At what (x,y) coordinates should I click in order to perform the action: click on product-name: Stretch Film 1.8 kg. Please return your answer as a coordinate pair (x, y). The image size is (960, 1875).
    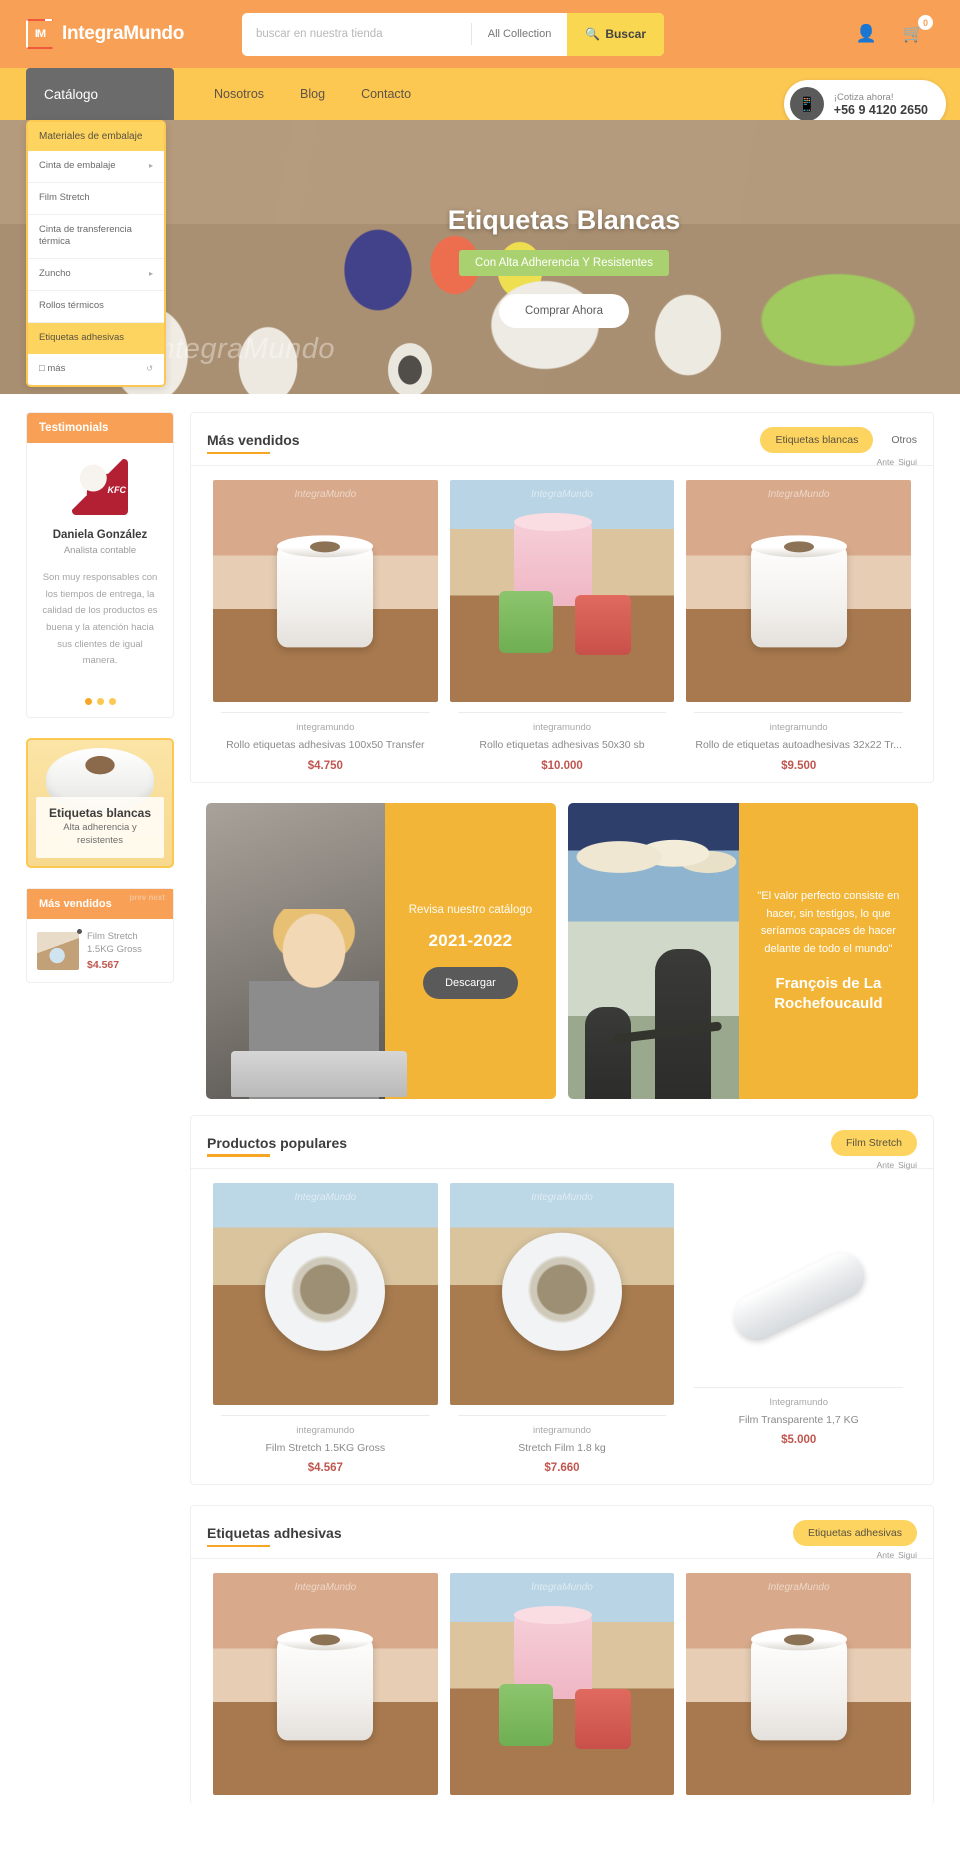
    Looking at the image, I should click on (562, 1449).